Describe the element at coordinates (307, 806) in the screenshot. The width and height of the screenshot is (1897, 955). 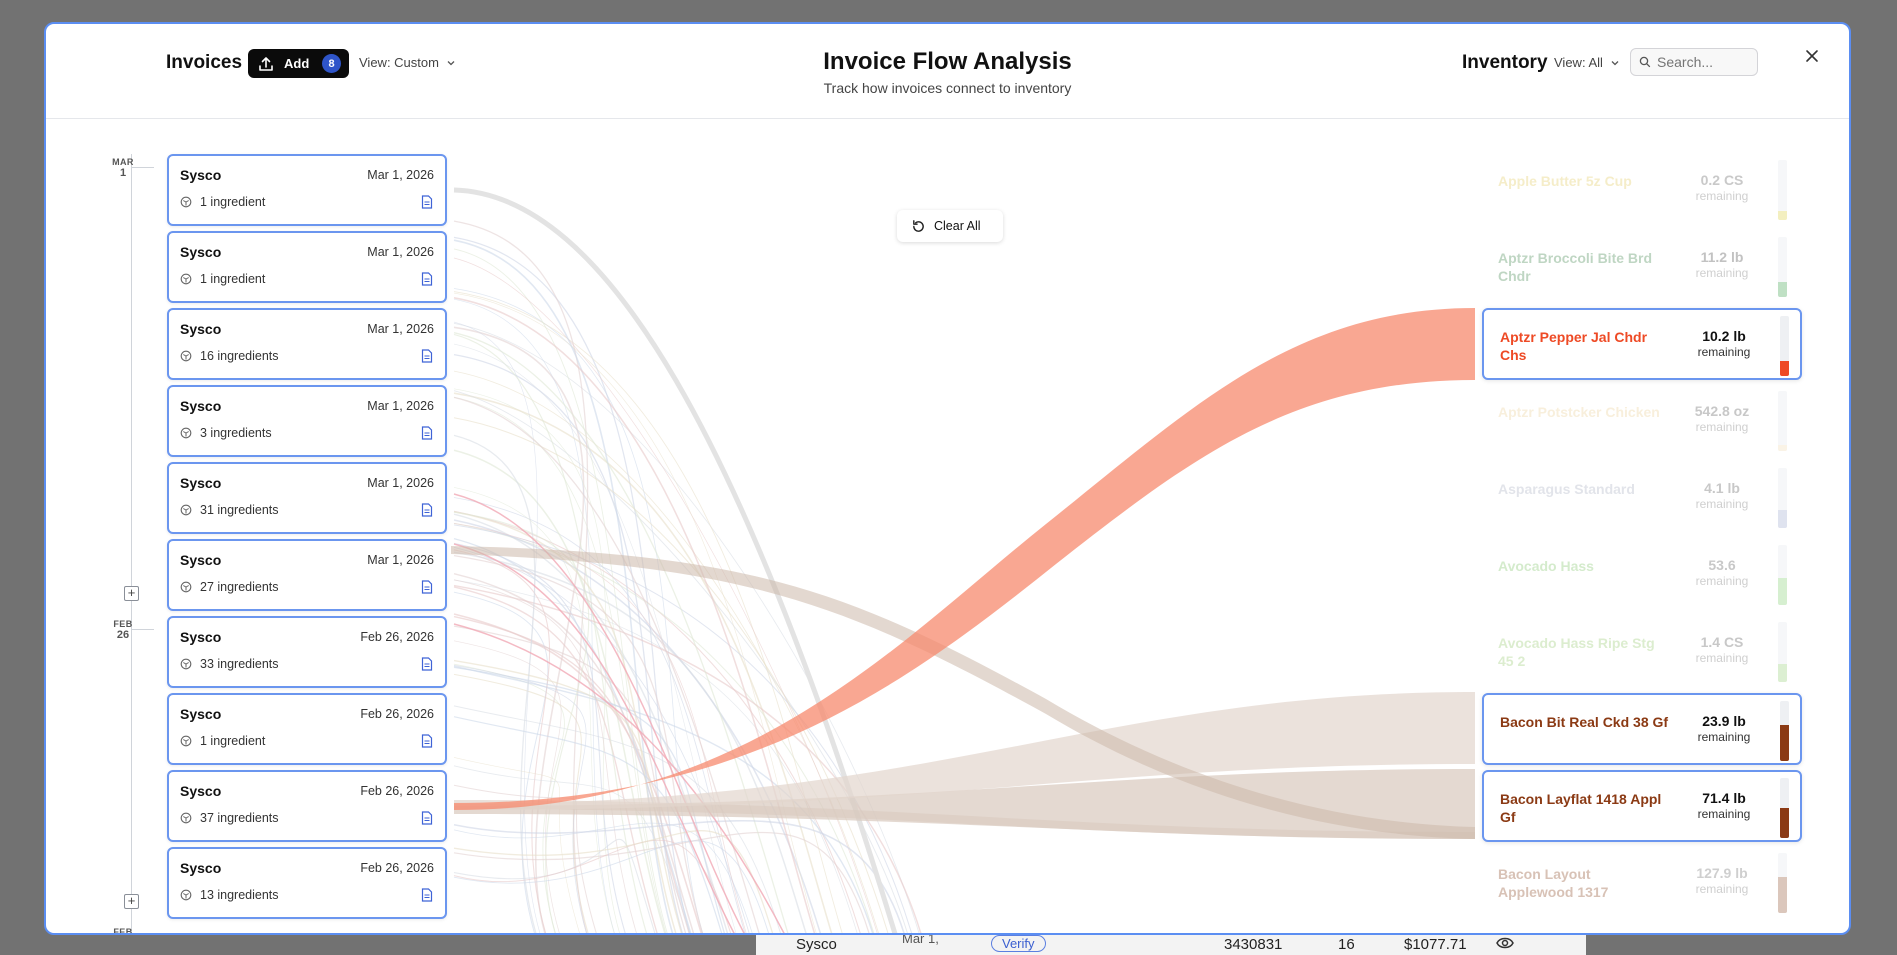
I see `invoice-card: Sysco Feb 26, 2026 37 ingredients` at that location.